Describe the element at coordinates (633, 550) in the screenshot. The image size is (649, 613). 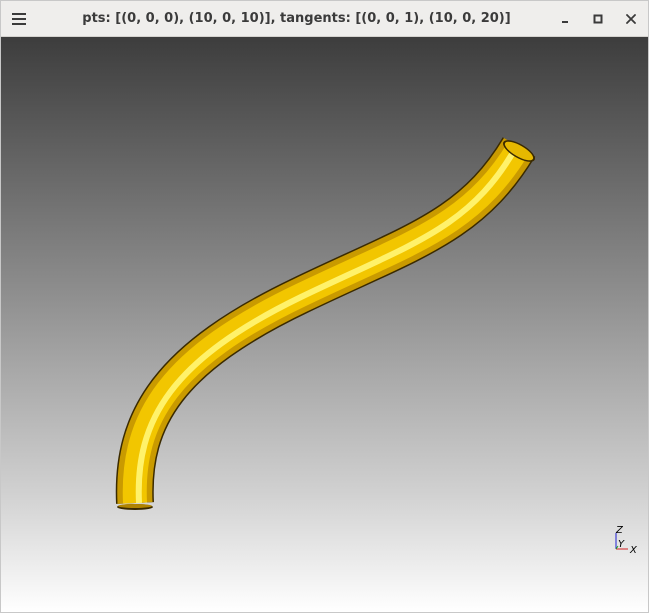
I see `x-axis-label: X` at that location.